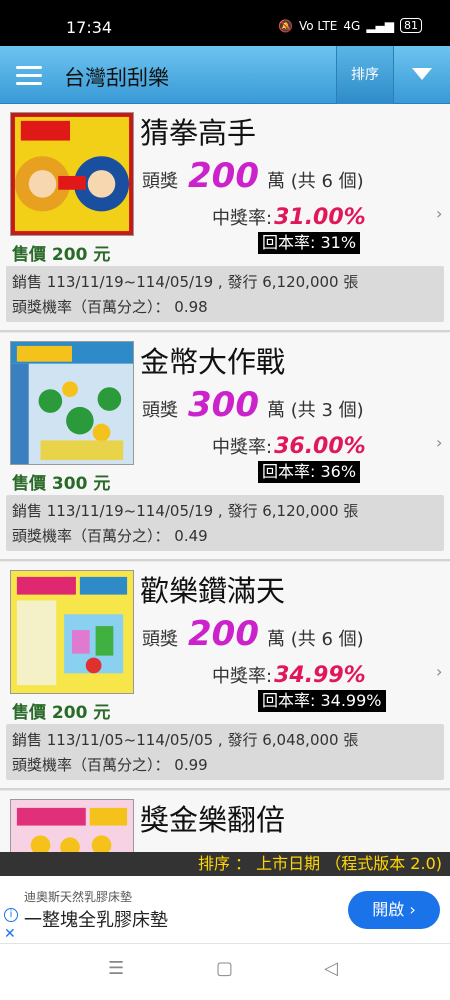 This screenshot has height=1000, width=450. What do you see at coordinates (223, 405) in the screenshot?
I see `prize-amount: 300` at bounding box center [223, 405].